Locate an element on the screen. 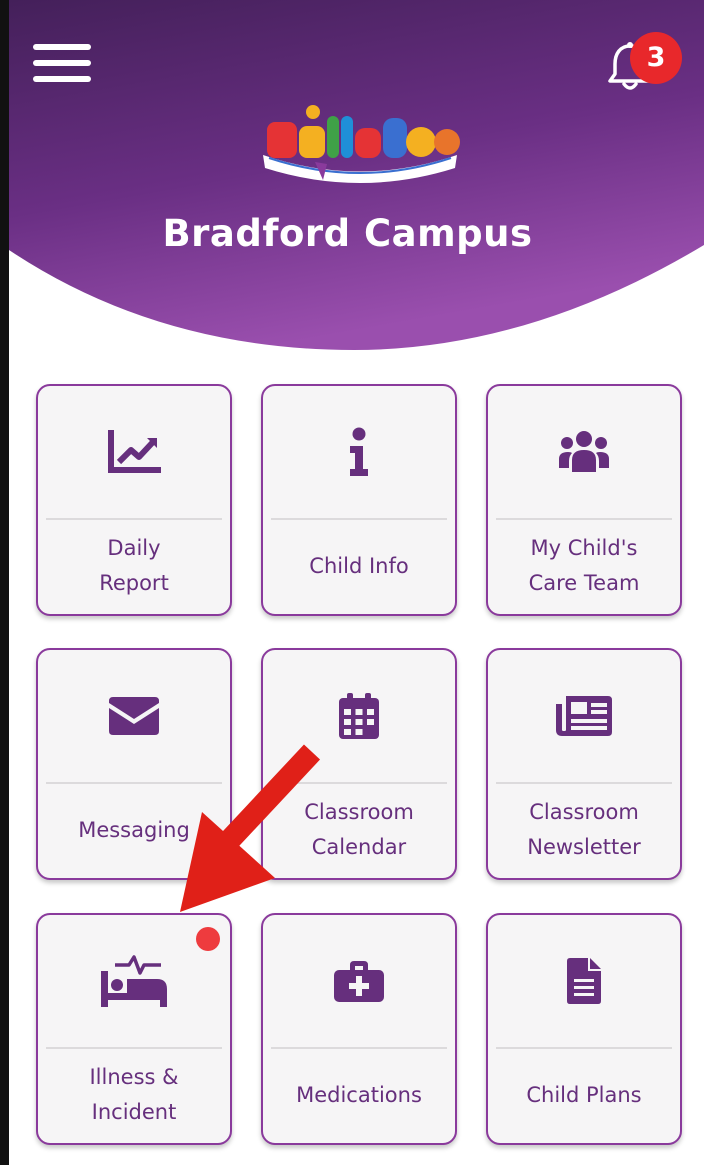 Image resolution: width=704 pixels, height=1165 pixels. tile-label: Child Plans is located at coordinates (584, 1094).